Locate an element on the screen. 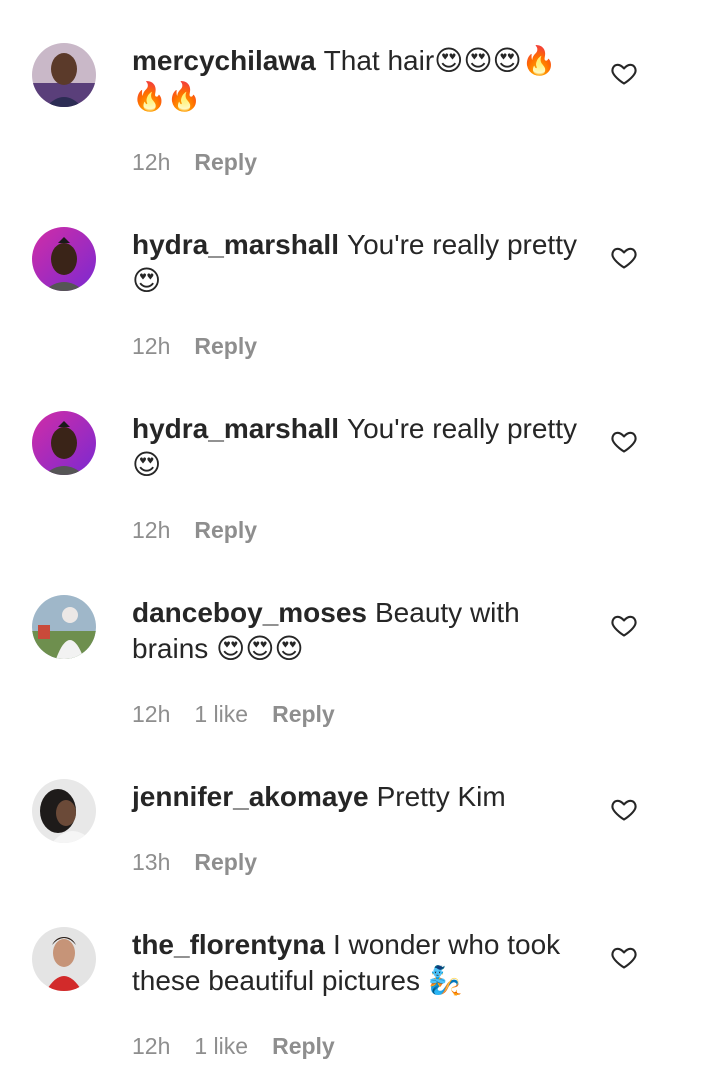  comment-text-line: jennifer_akomaye Pretty Kim is located at coordinates (357, 797).